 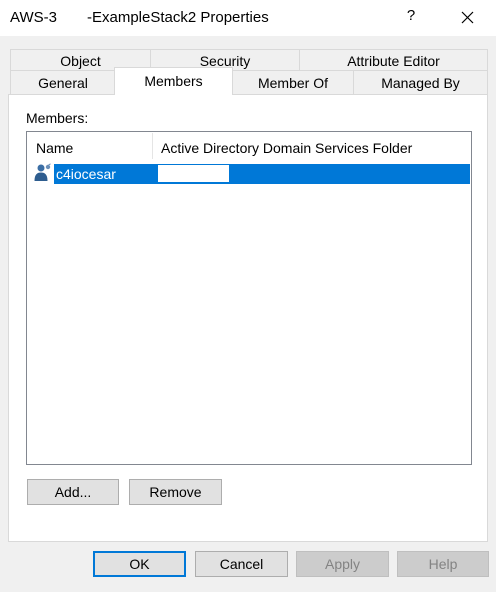 I want to click on tab-attribute-editor: Attribute Editor, so click(x=393, y=60).